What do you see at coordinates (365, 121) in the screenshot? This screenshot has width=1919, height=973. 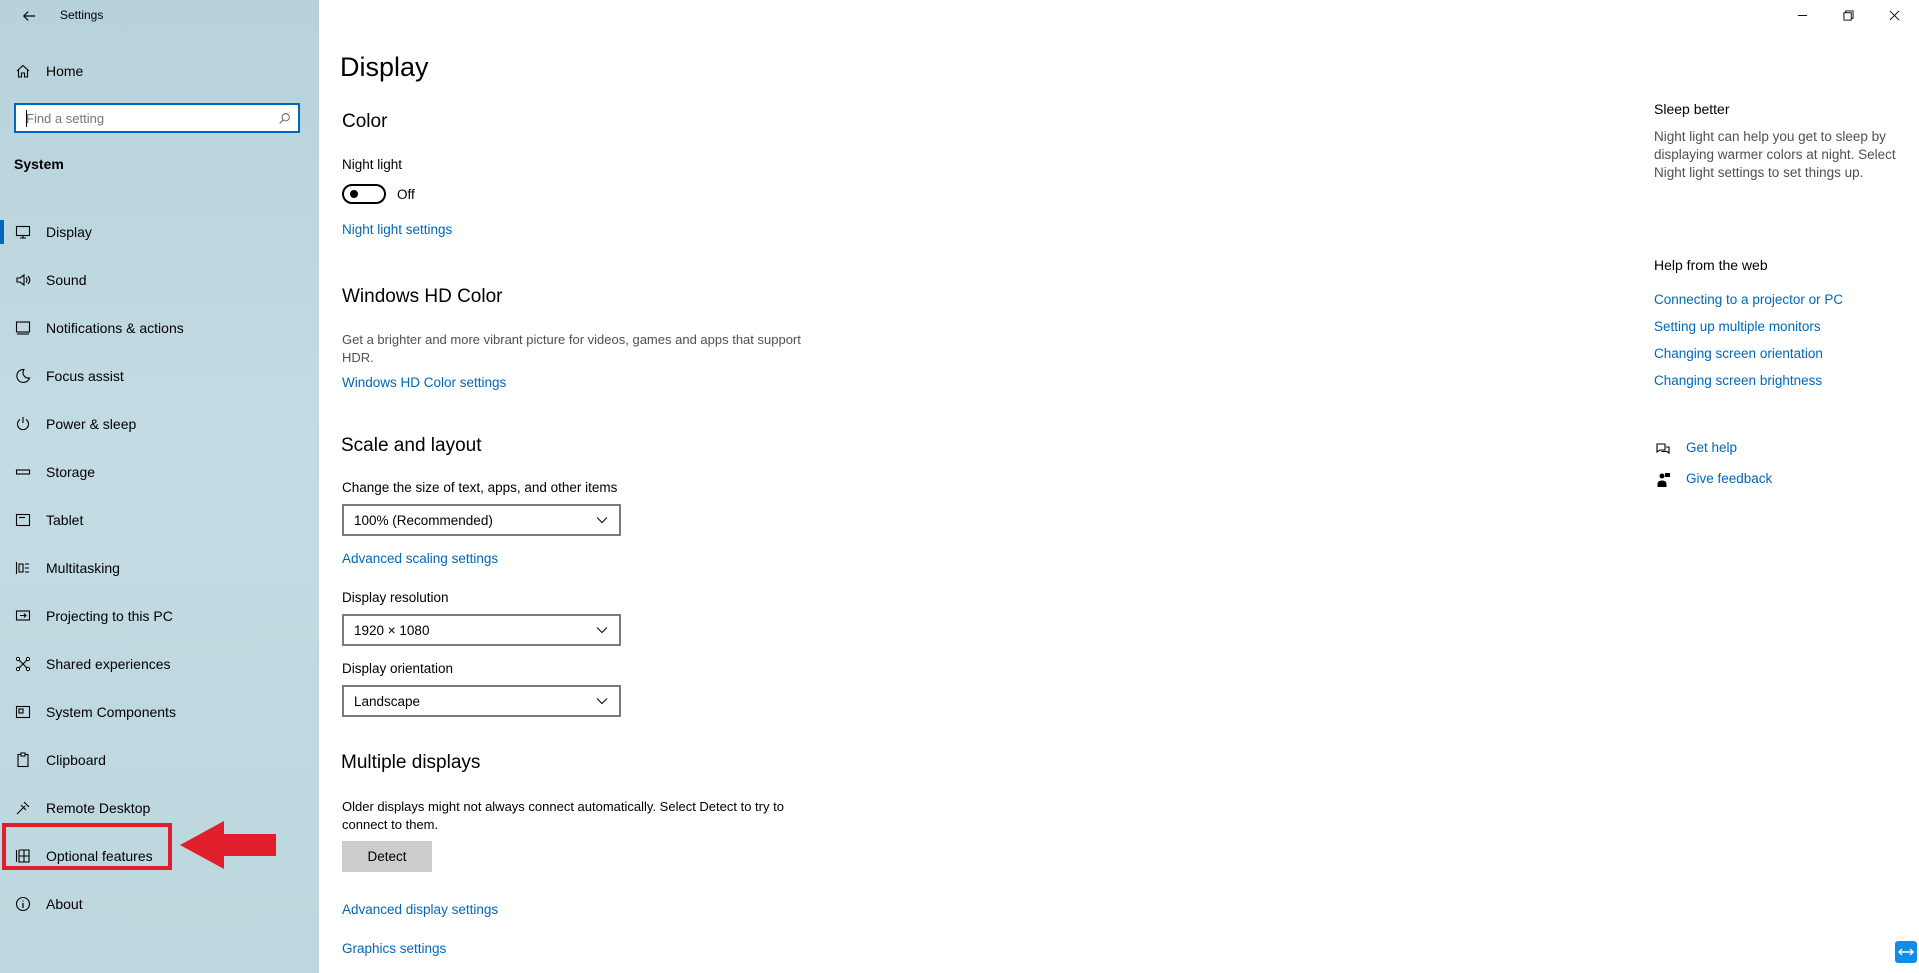 I see `color-heading: Color` at bounding box center [365, 121].